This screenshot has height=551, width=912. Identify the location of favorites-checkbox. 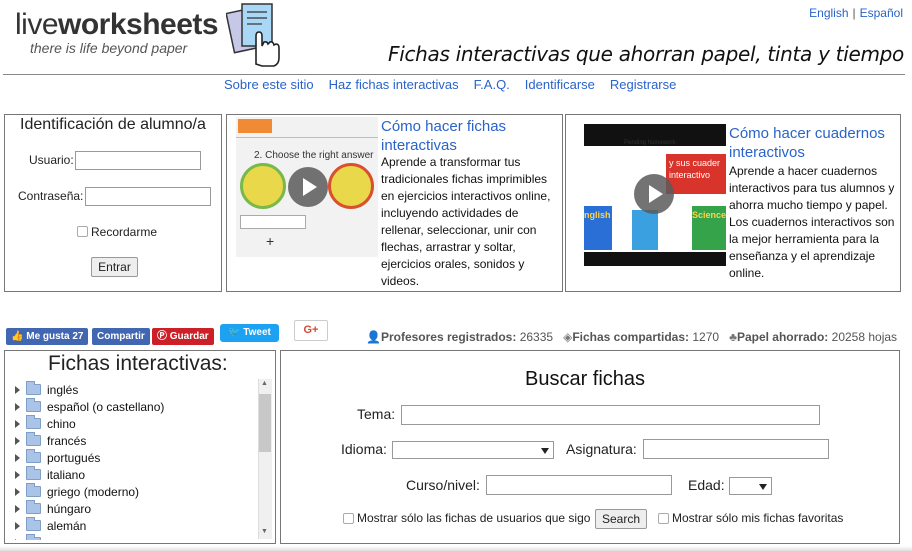
(663, 518).